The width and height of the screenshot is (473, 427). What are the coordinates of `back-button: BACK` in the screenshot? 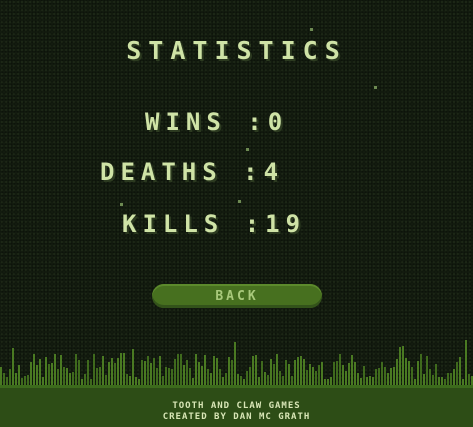 It's located at (237, 296).